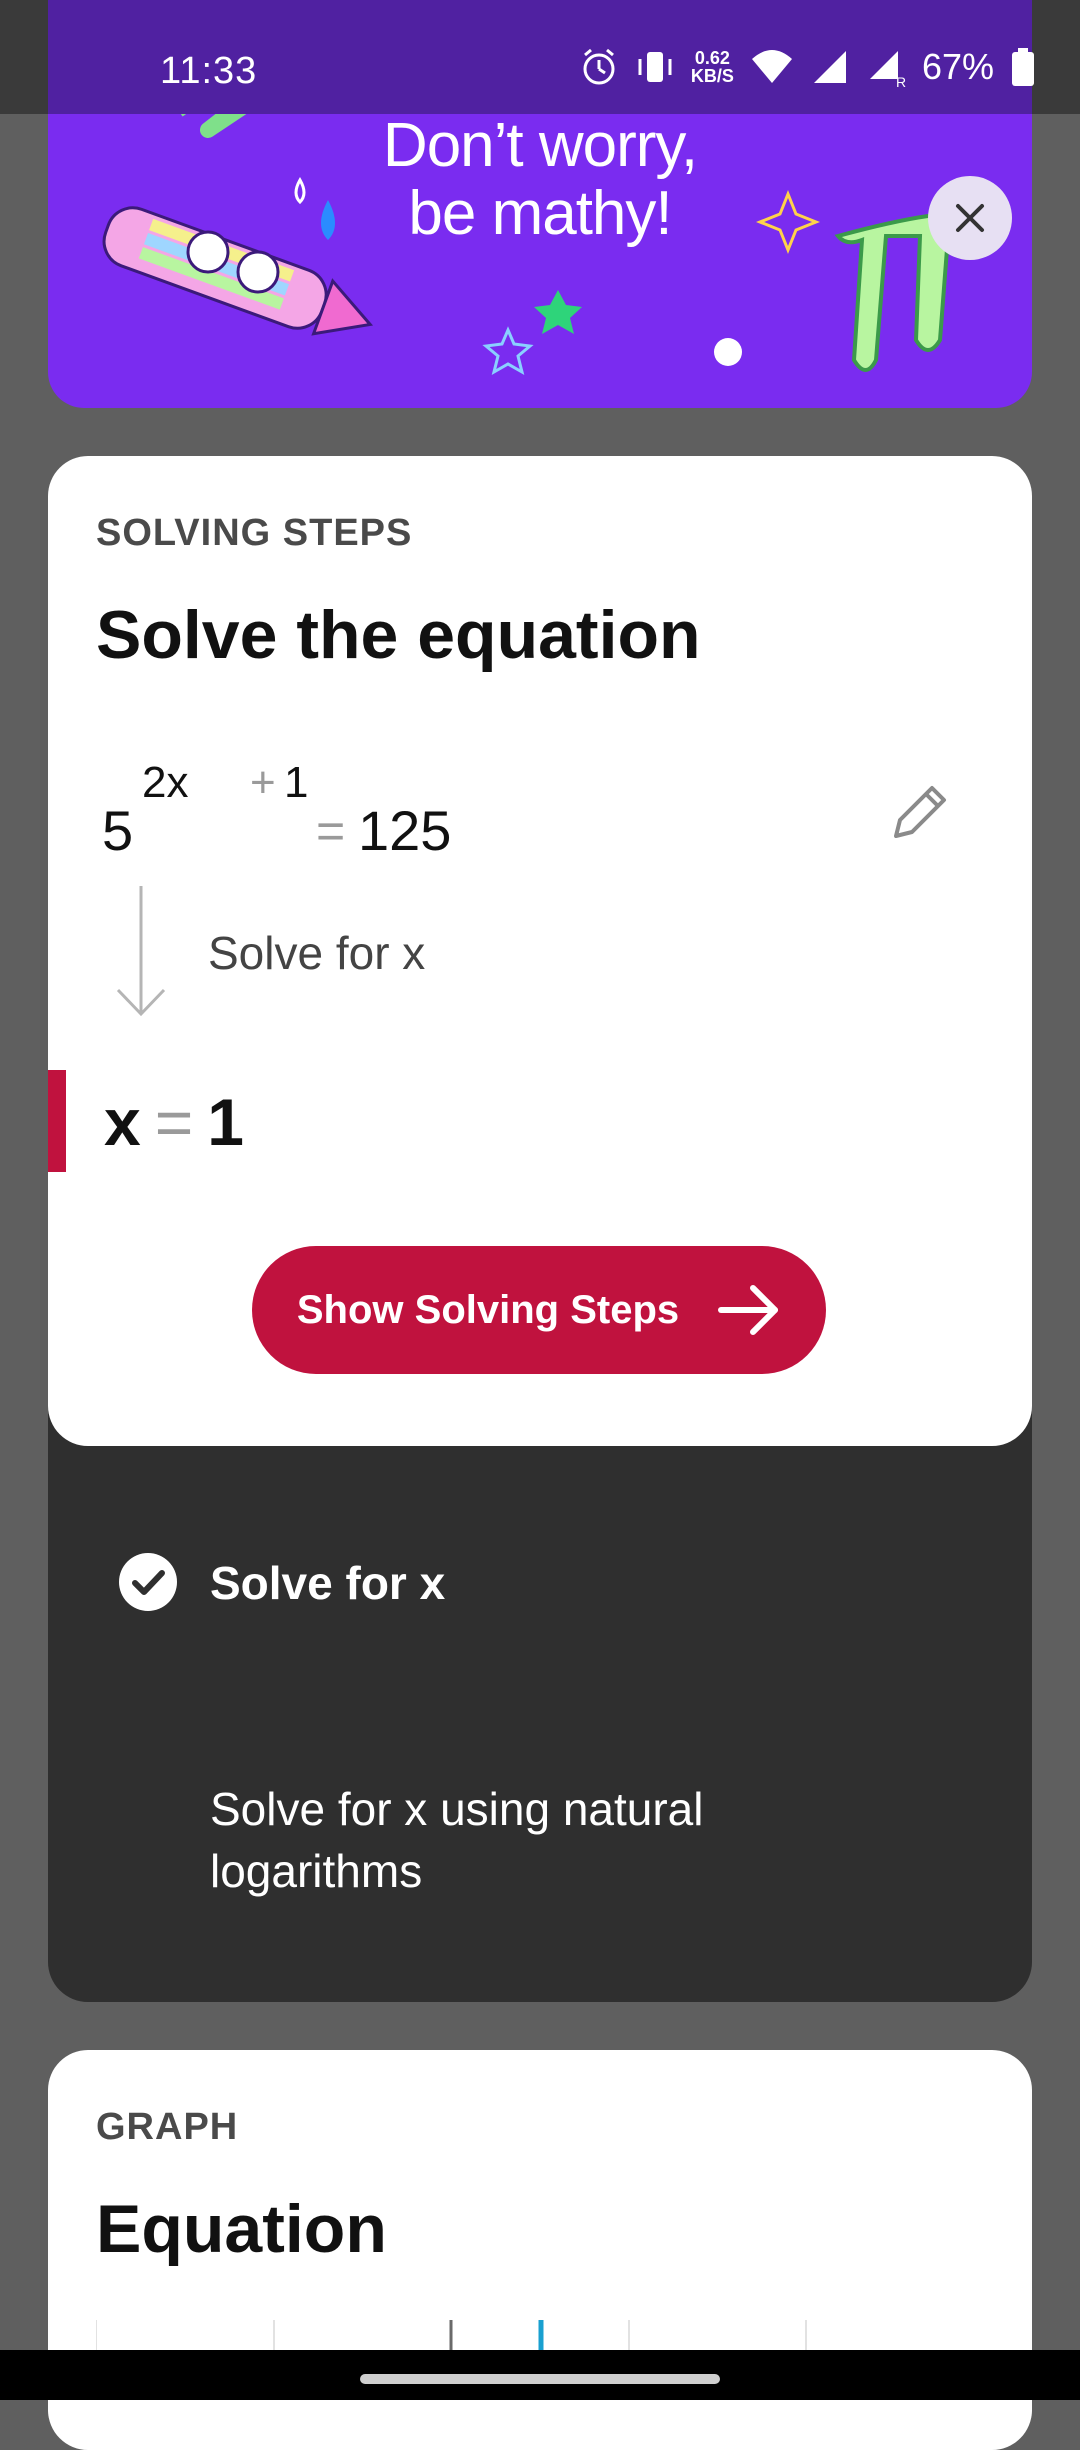 This screenshot has height=2450, width=1080. What do you see at coordinates (488, 1309) in the screenshot?
I see `show-solving-steps-label: Show Solving Steps` at bounding box center [488, 1309].